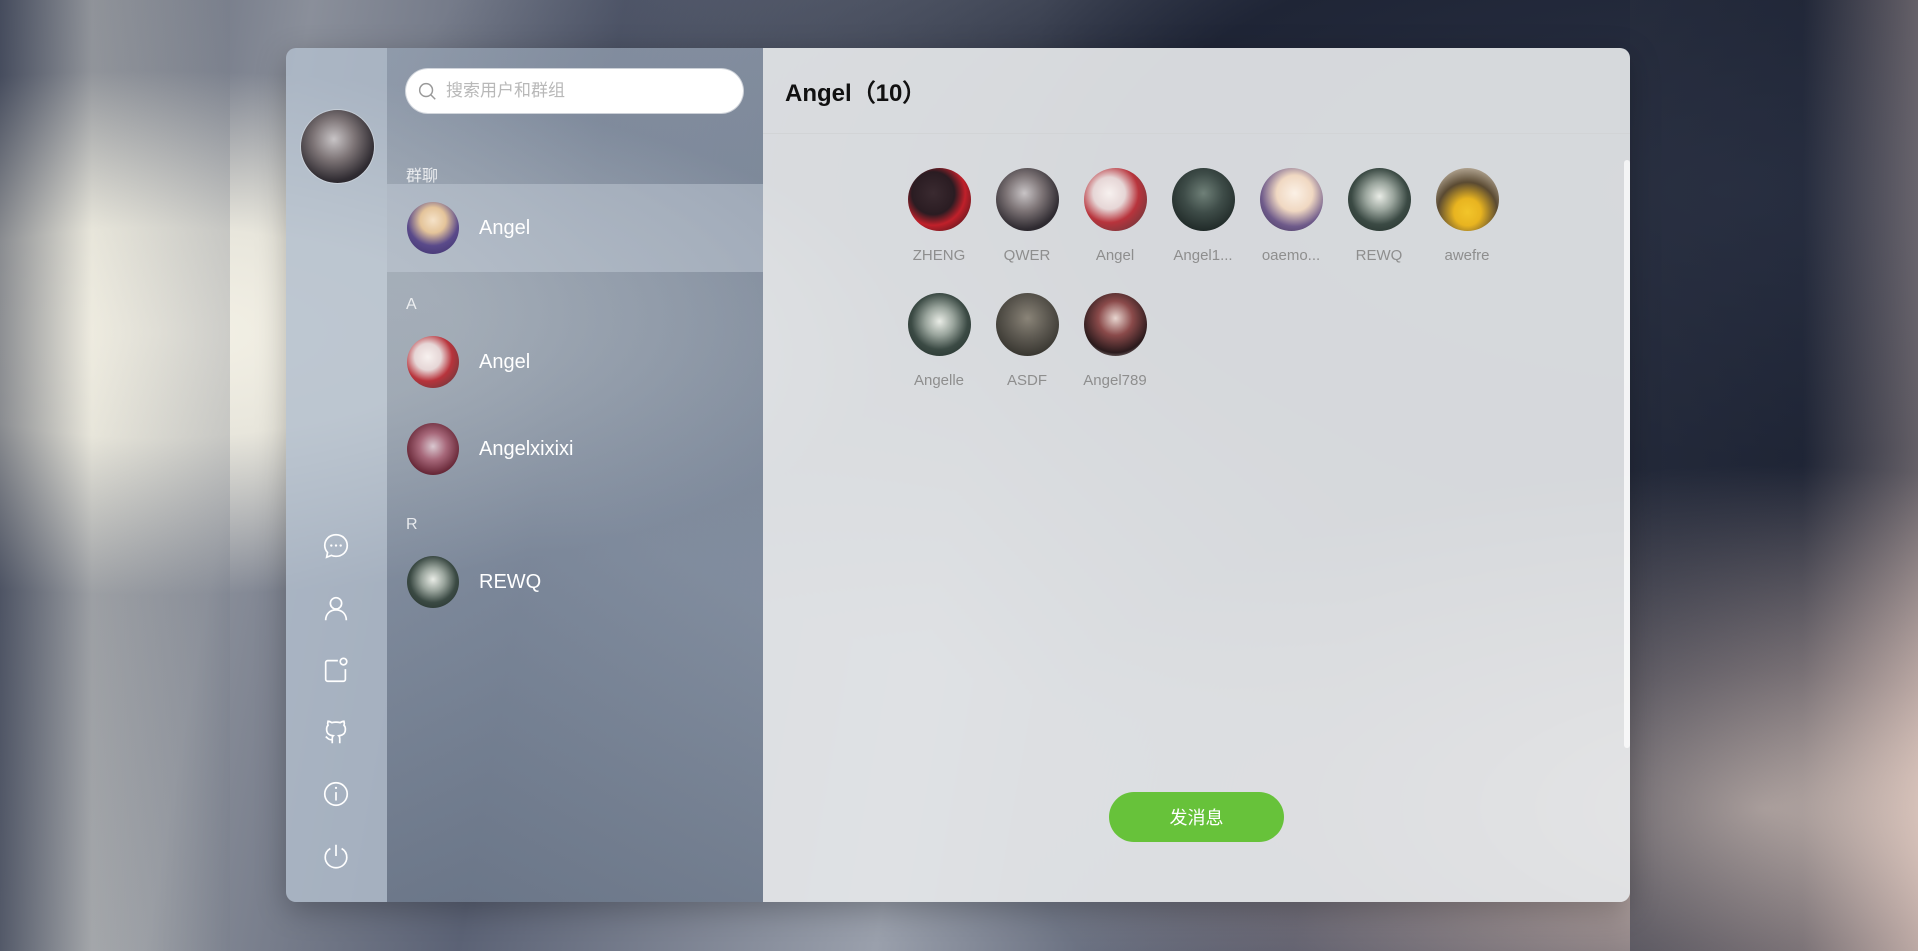 The width and height of the screenshot is (1918, 951). I want to click on notification-icon, so click(336, 670).